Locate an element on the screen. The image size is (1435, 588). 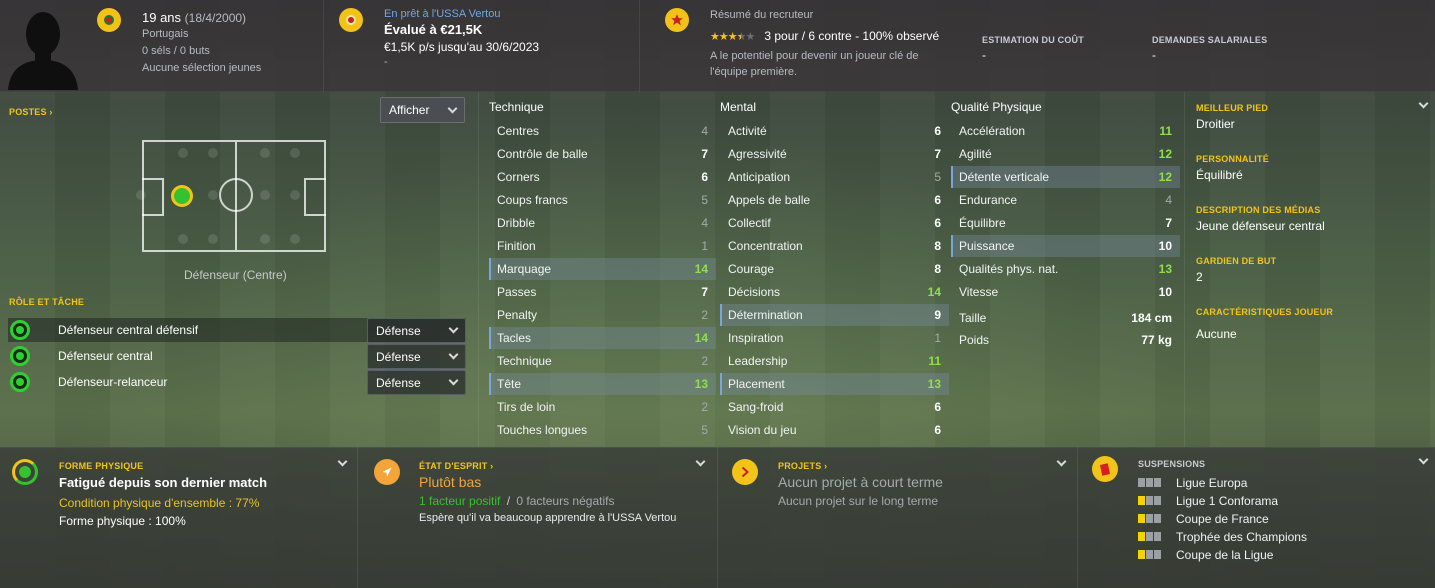
projects-arrow-icon is located at coordinates (745, 472).